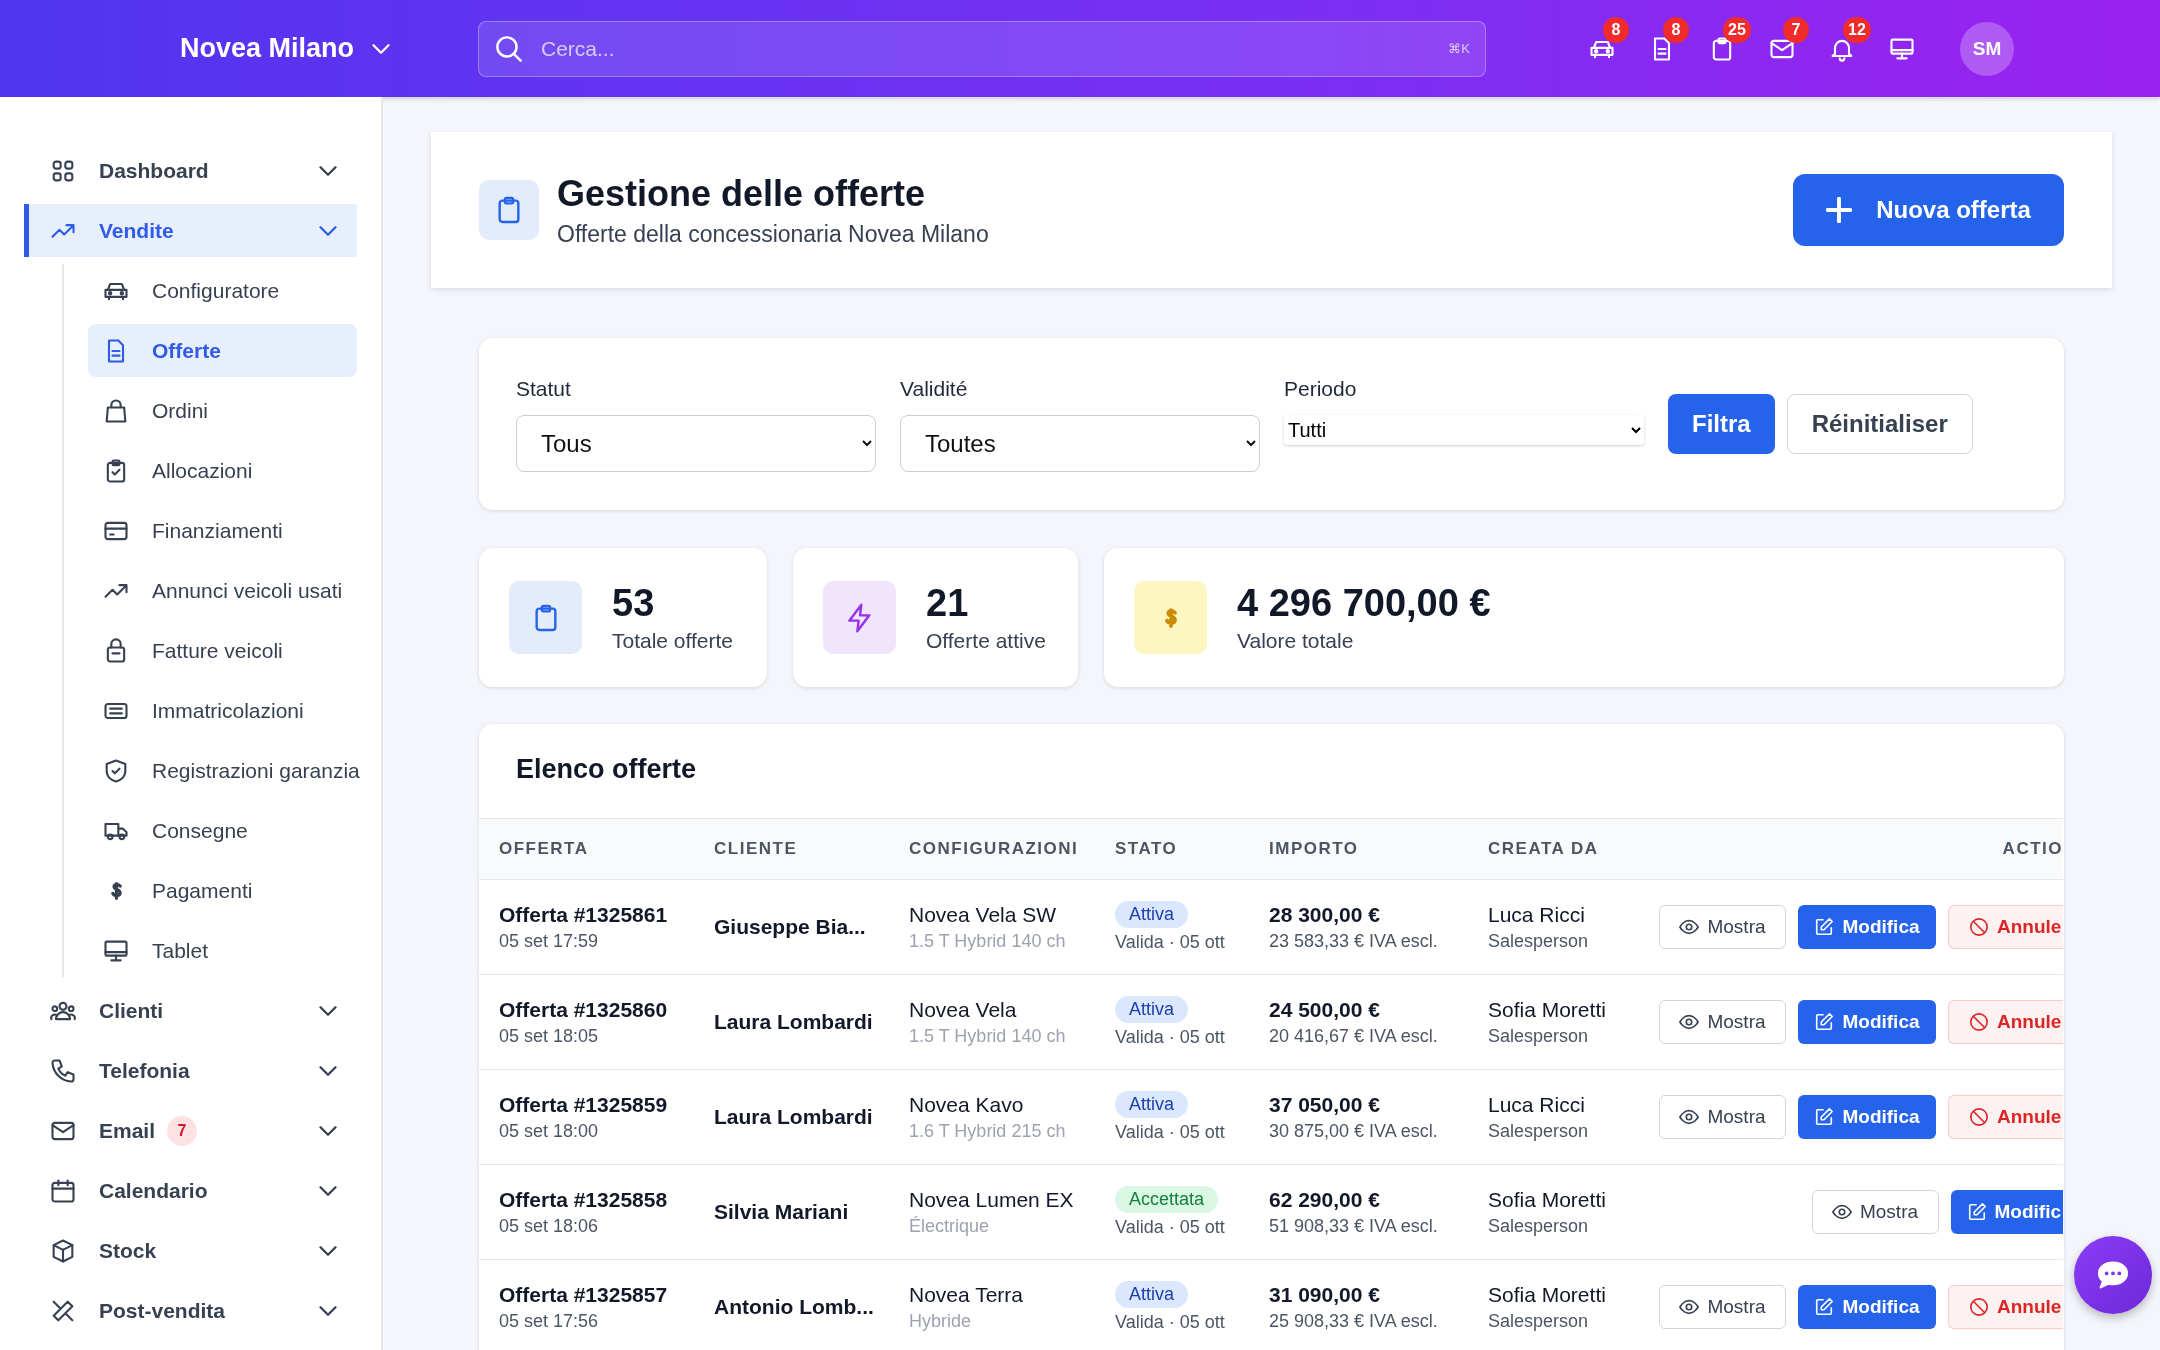 The image size is (2160, 1350). Describe the element at coordinates (1721, 424) in the screenshot. I see `filter-button: Filtra` at that location.